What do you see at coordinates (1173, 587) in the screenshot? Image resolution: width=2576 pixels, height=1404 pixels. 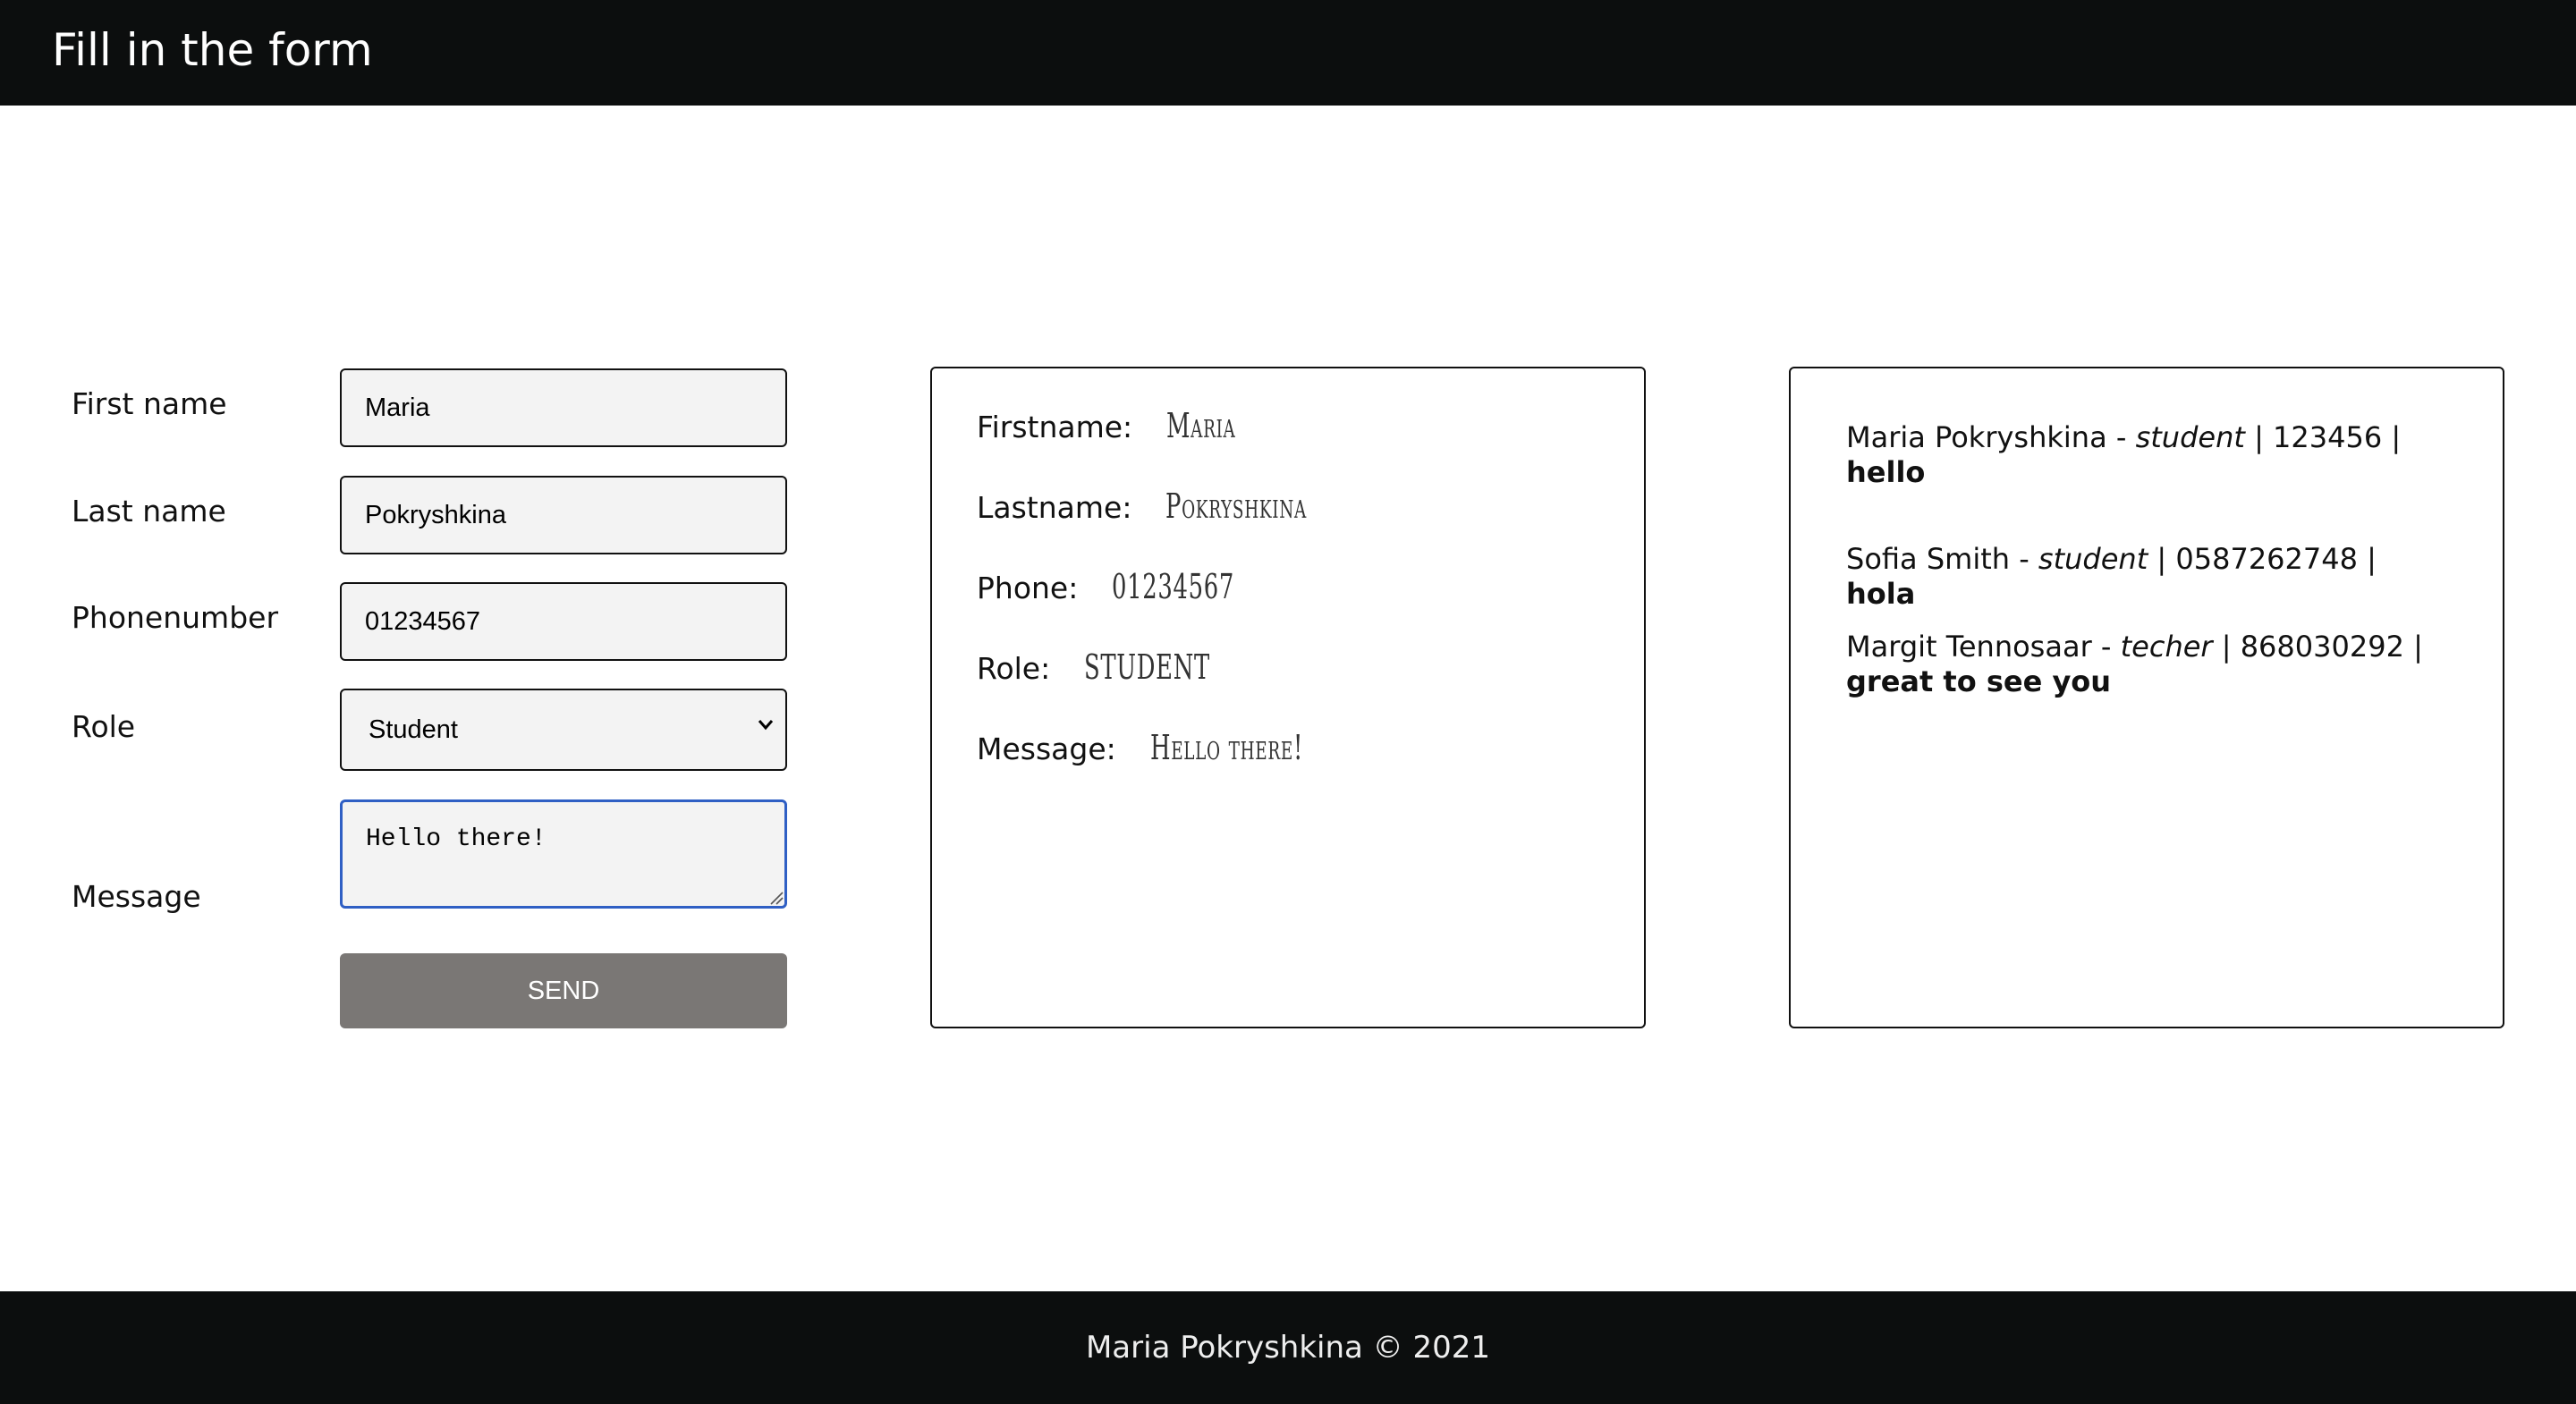 I see `preview-phone-value: 01234567` at bounding box center [1173, 587].